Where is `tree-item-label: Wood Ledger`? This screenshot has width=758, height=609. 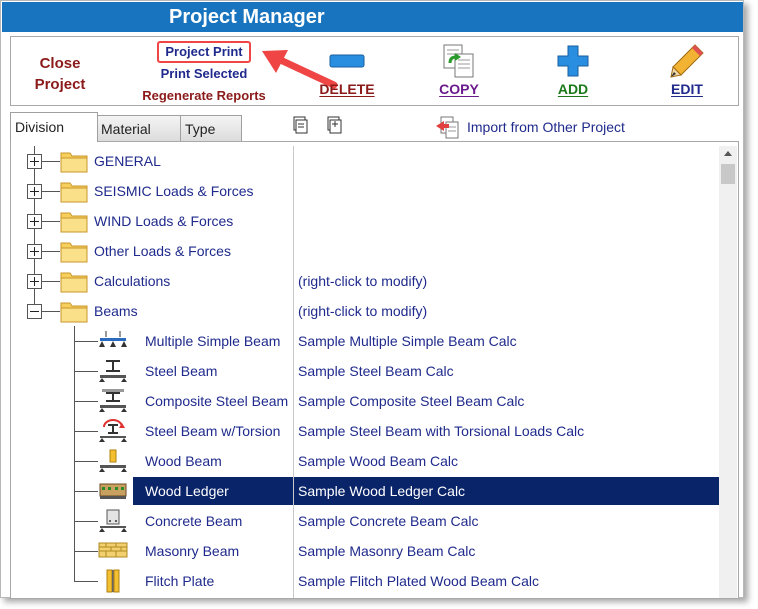
tree-item-label: Wood Ledger is located at coordinates (187, 491).